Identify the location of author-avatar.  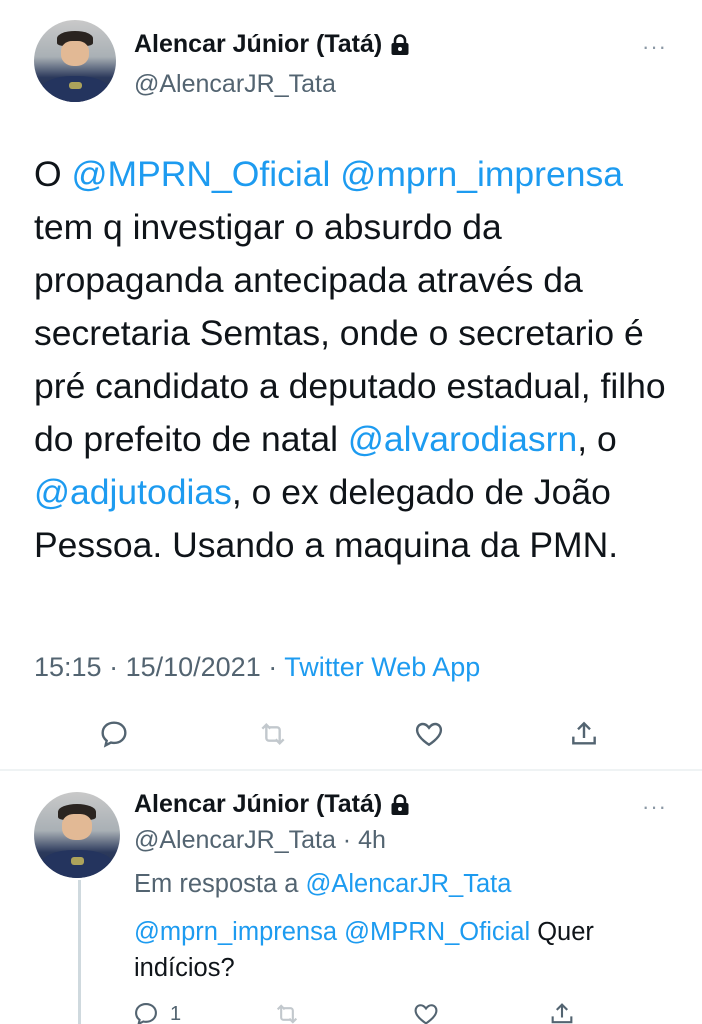
(75, 61).